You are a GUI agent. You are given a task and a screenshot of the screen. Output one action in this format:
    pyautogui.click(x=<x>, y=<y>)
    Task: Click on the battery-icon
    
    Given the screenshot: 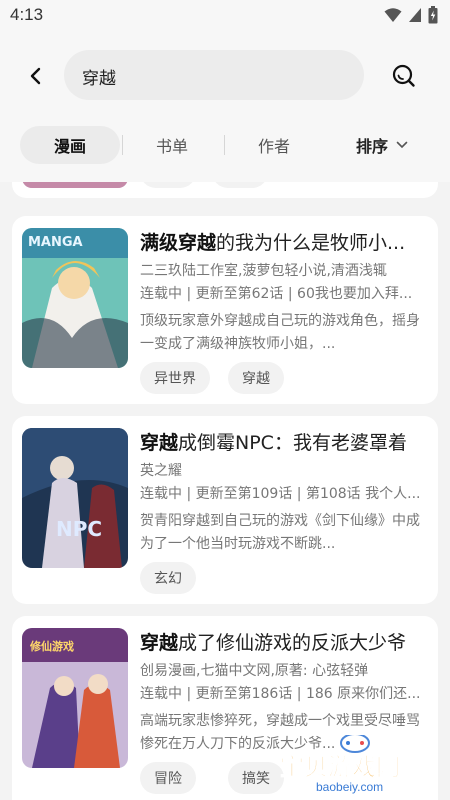 What is the action you would take?
    pyautogui.click(x=433, y=15)
    